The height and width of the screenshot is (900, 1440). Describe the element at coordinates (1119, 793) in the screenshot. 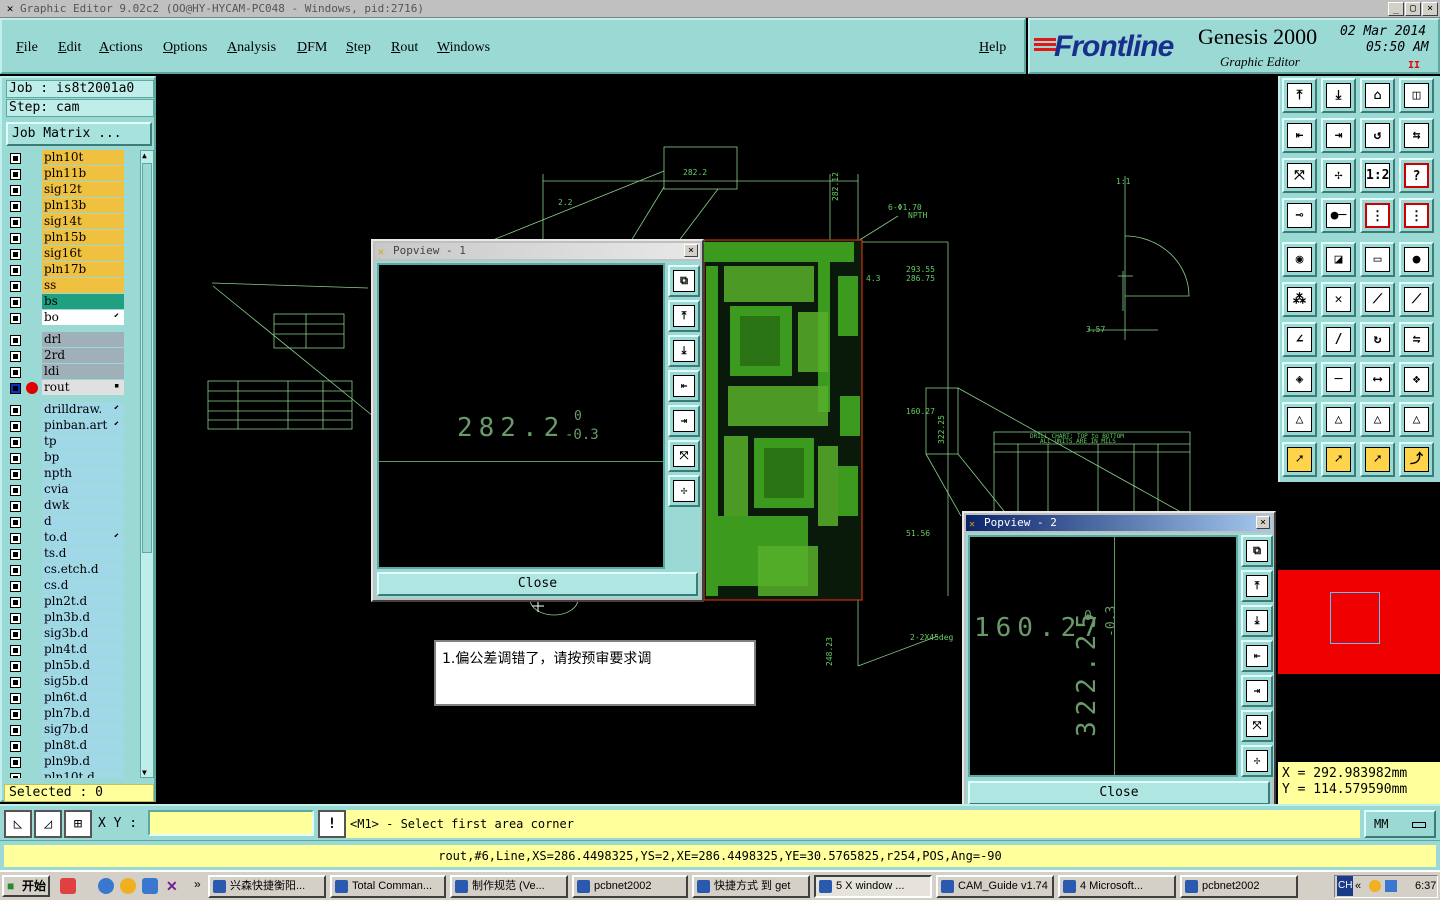

I see `popview-2-close-button: Close` at that location.